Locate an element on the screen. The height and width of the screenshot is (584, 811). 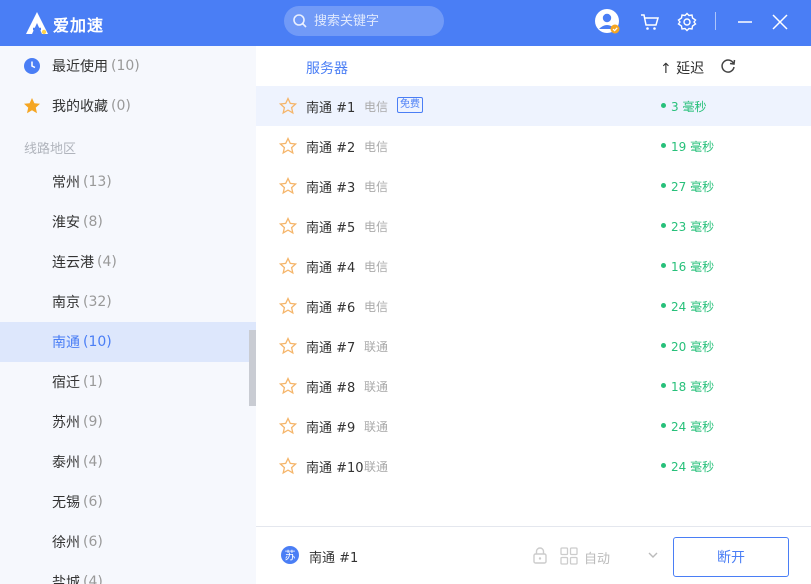
server-latency: 24 毫秒 is located at coordinates (693, 427).